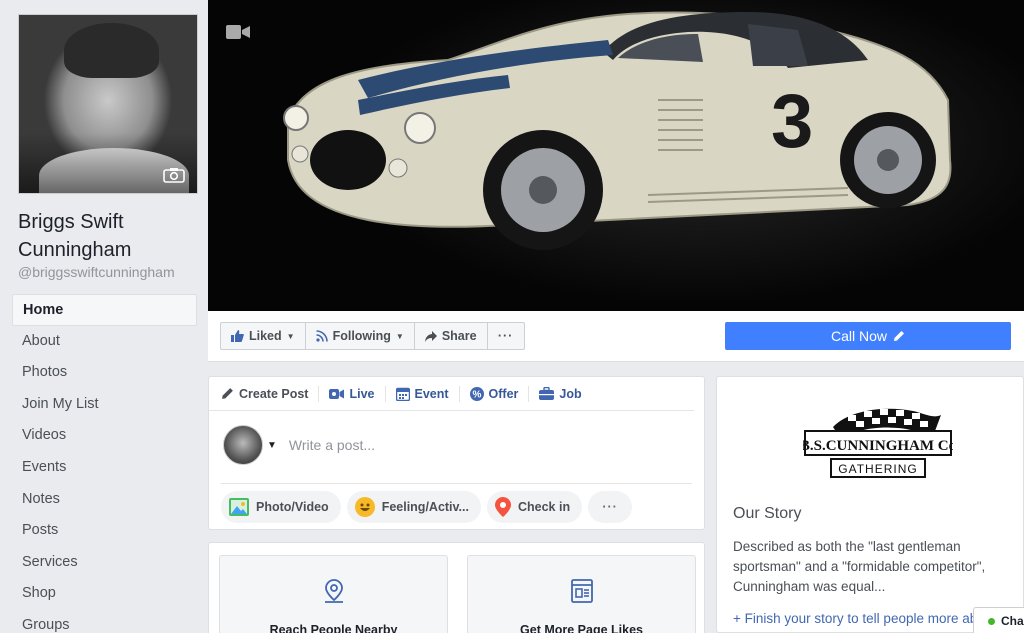  I want to click on share-button: Share, so click(451, 336).